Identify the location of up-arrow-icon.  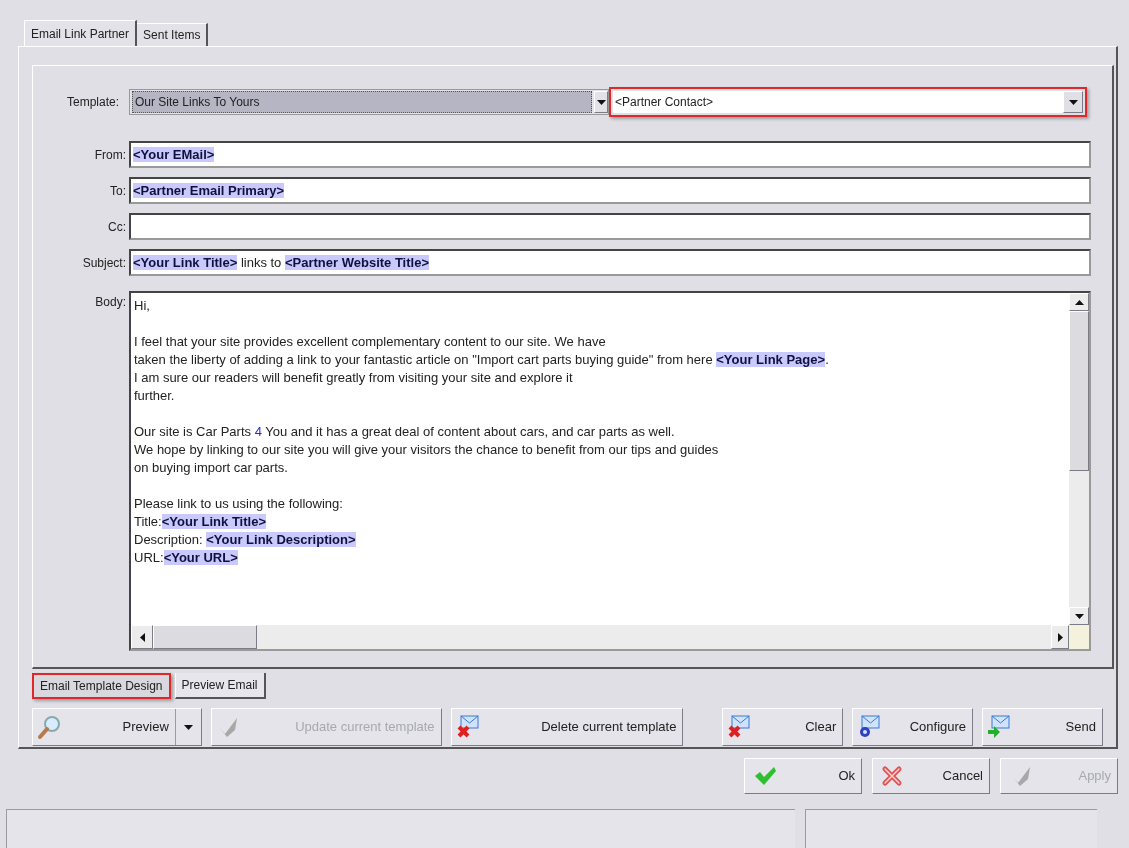
(1079, 302).